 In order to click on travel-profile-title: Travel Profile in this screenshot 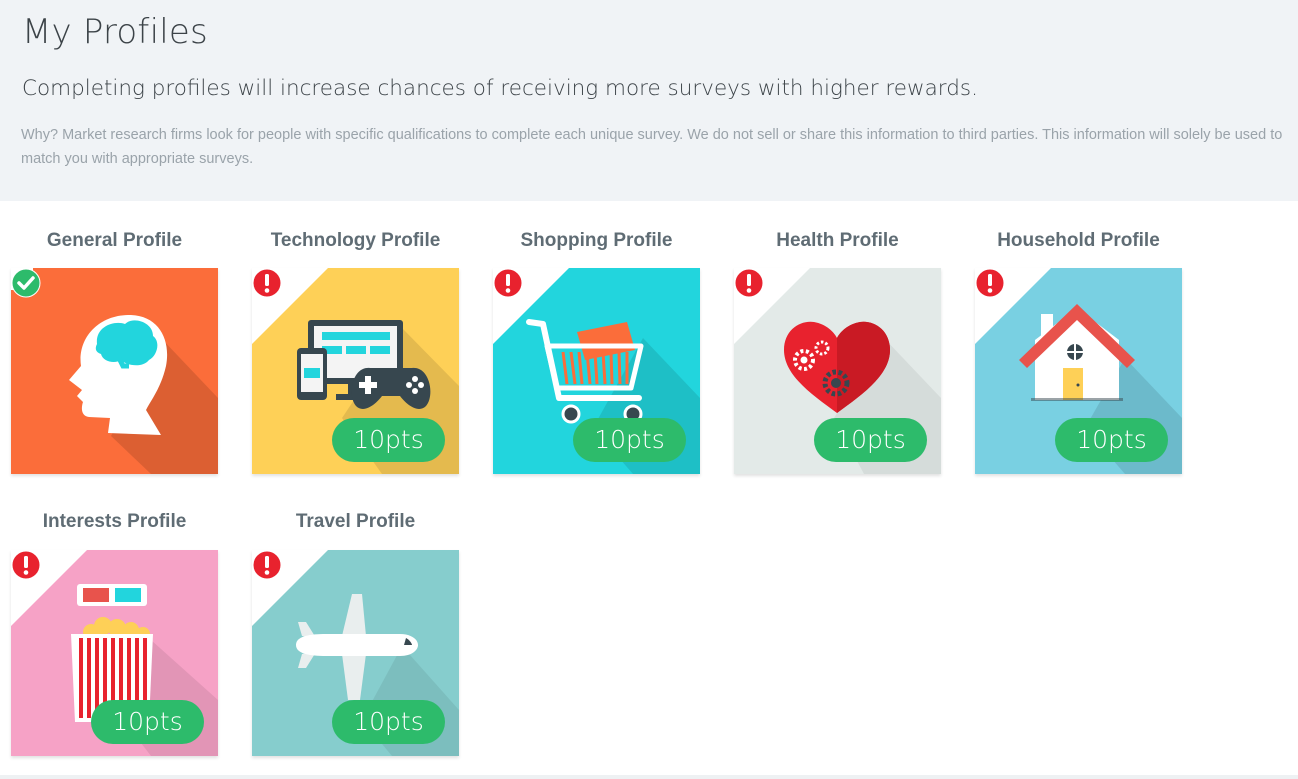, I will do `click(355, 521)`.